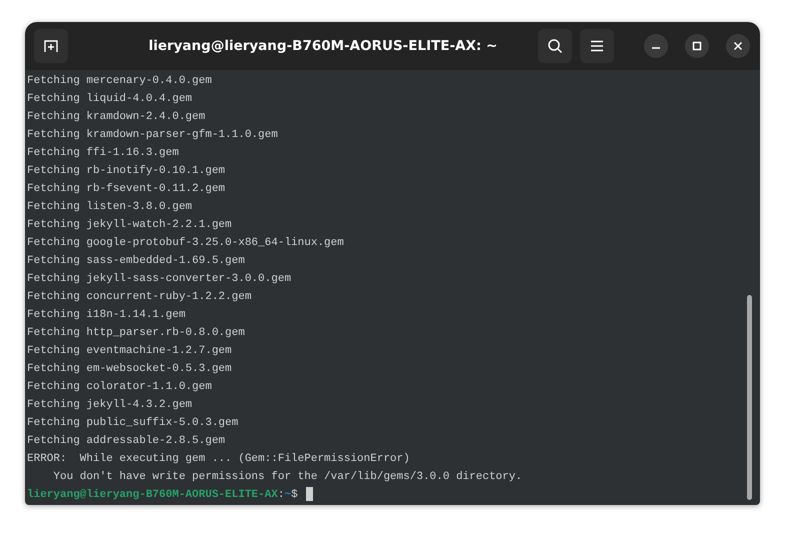 This screenshot has height=533, width=786. What do you see at coordinates (310, 494) in the screenshot?
I see `text-cursor` at bounding box center [310, 494].